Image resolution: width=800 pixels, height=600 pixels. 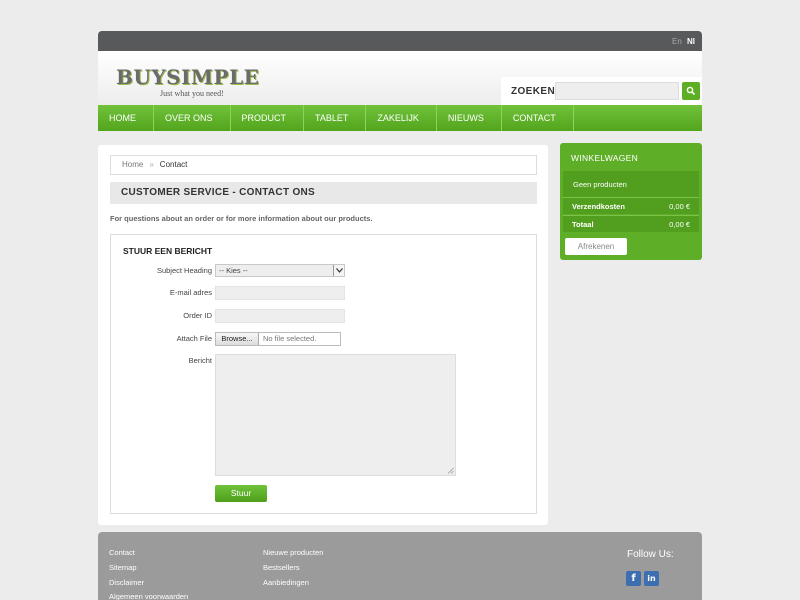 I want to click on footer-link-bestsellers: Bestsellers, so click(x=281, y=567).